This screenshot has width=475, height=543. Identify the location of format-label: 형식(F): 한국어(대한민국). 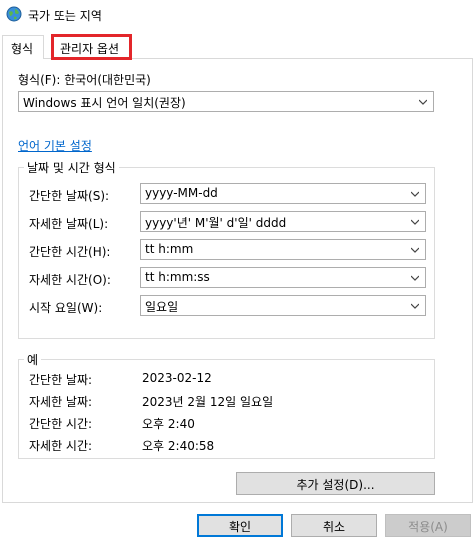
(84, 80).